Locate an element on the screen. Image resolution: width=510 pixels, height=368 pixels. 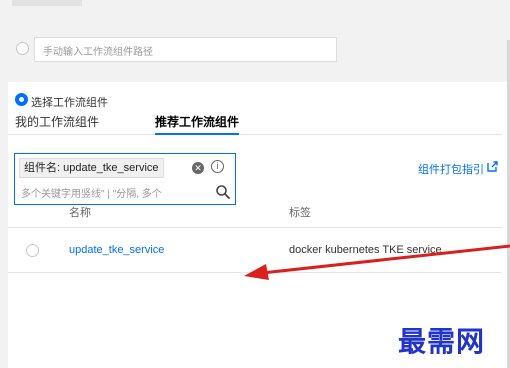
external-link-icon is located at coordinates (492, 166).